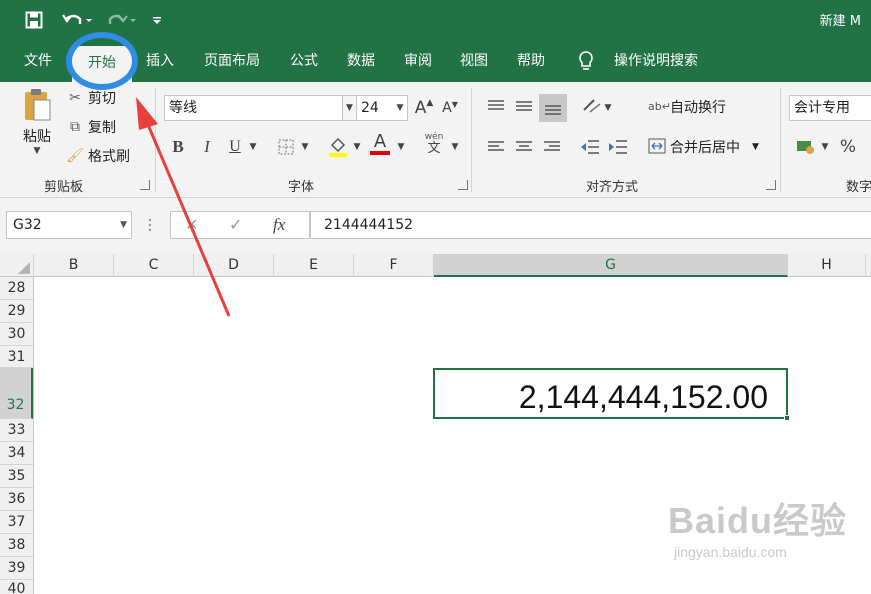 The image size is (871, 594). What do you see at coordinates (450, 108) in the screenshot?
I see `shrink-font-button: A ▼` at bounding box center [450, 108].